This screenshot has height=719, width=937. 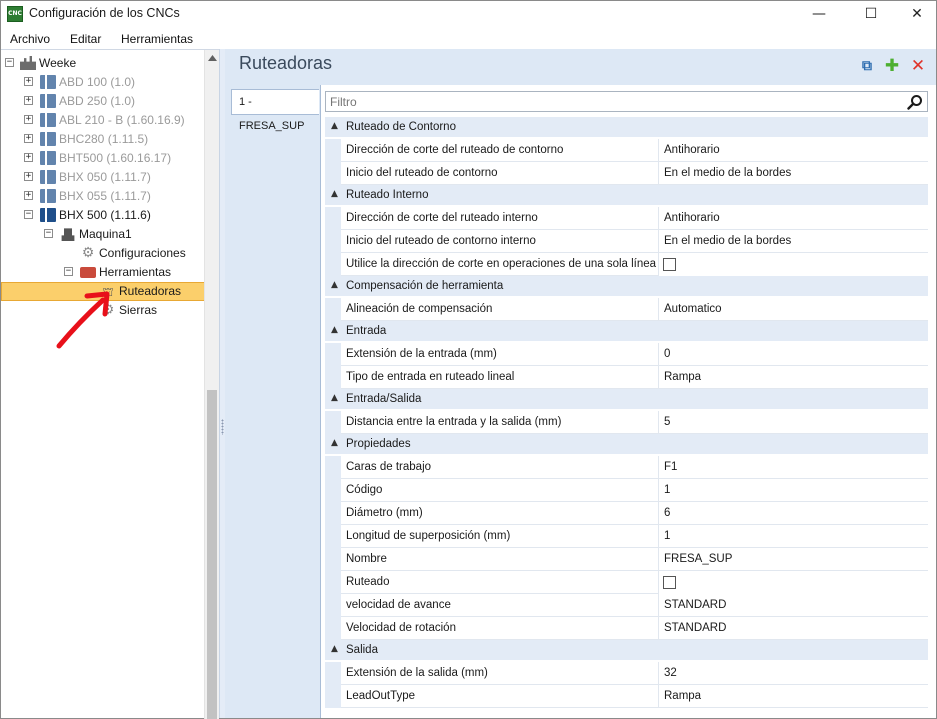 I want to click on category-row: ▲ Ruteado de Contorno, so click(x=626, y=127).